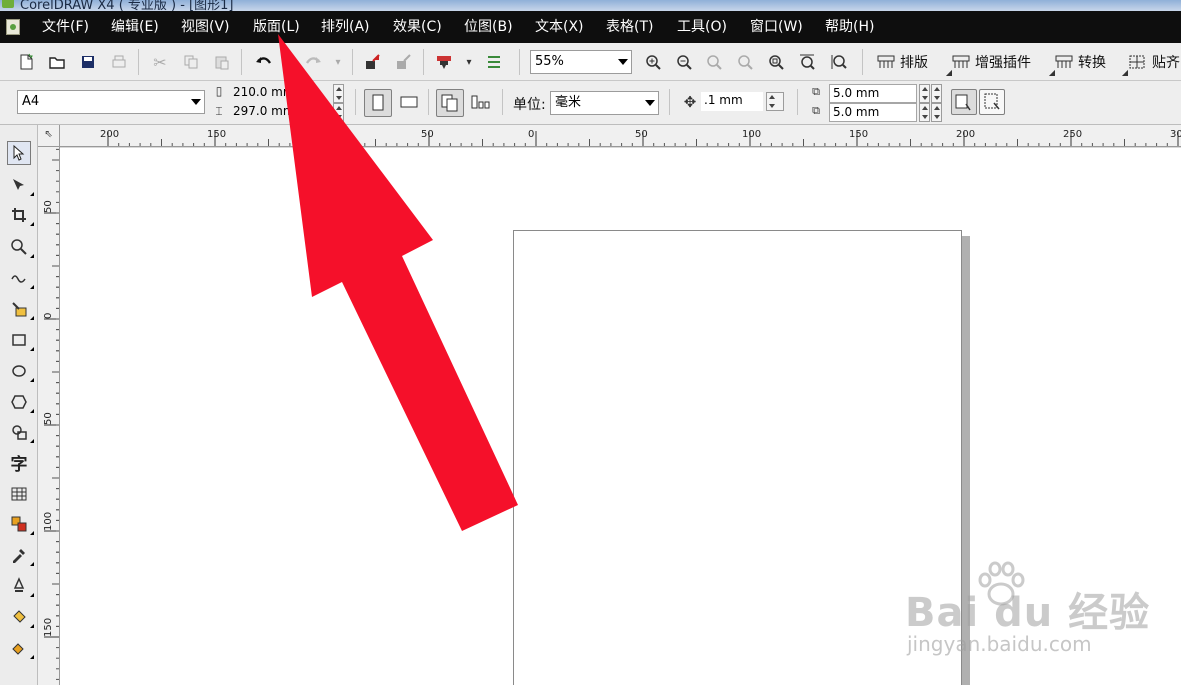 This screenshot has height=685, width=1181. What do you see at coordinates (702, 27) in the screenshot?
I see `menu-tools: 工具(O)` at bounding box center [702, 27].